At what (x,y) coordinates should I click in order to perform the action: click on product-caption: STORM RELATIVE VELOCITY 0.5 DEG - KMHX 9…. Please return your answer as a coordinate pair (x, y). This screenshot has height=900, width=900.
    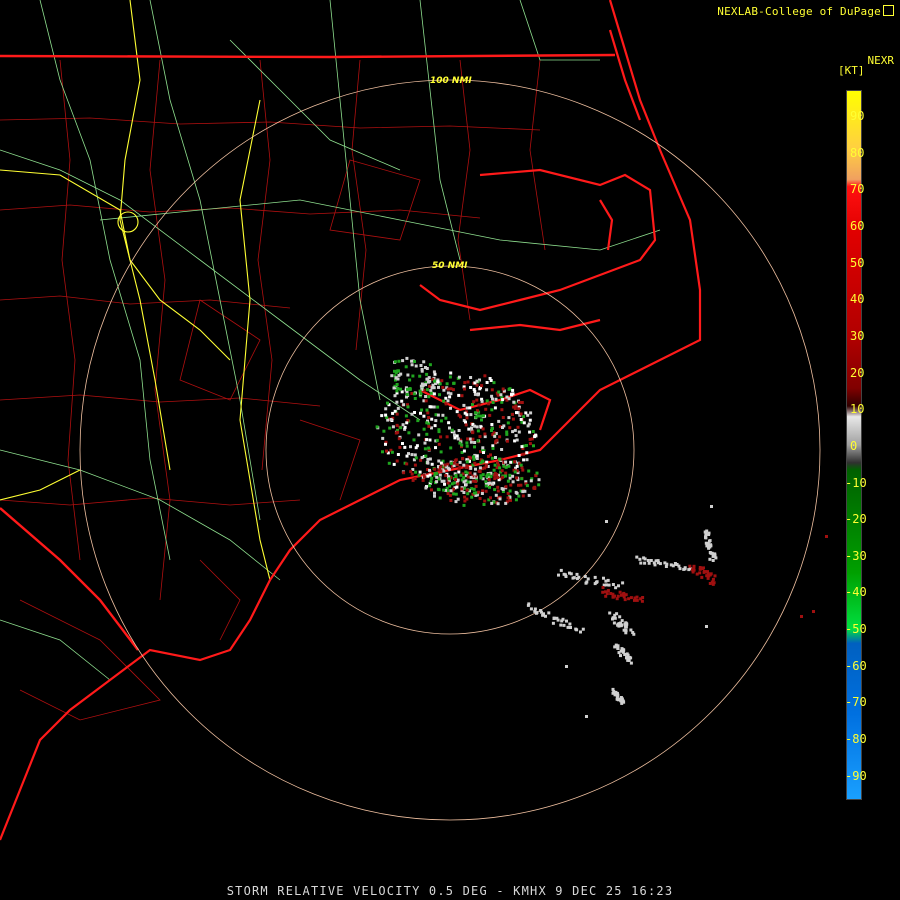
    Looking at the image, I should click on (450, 891).